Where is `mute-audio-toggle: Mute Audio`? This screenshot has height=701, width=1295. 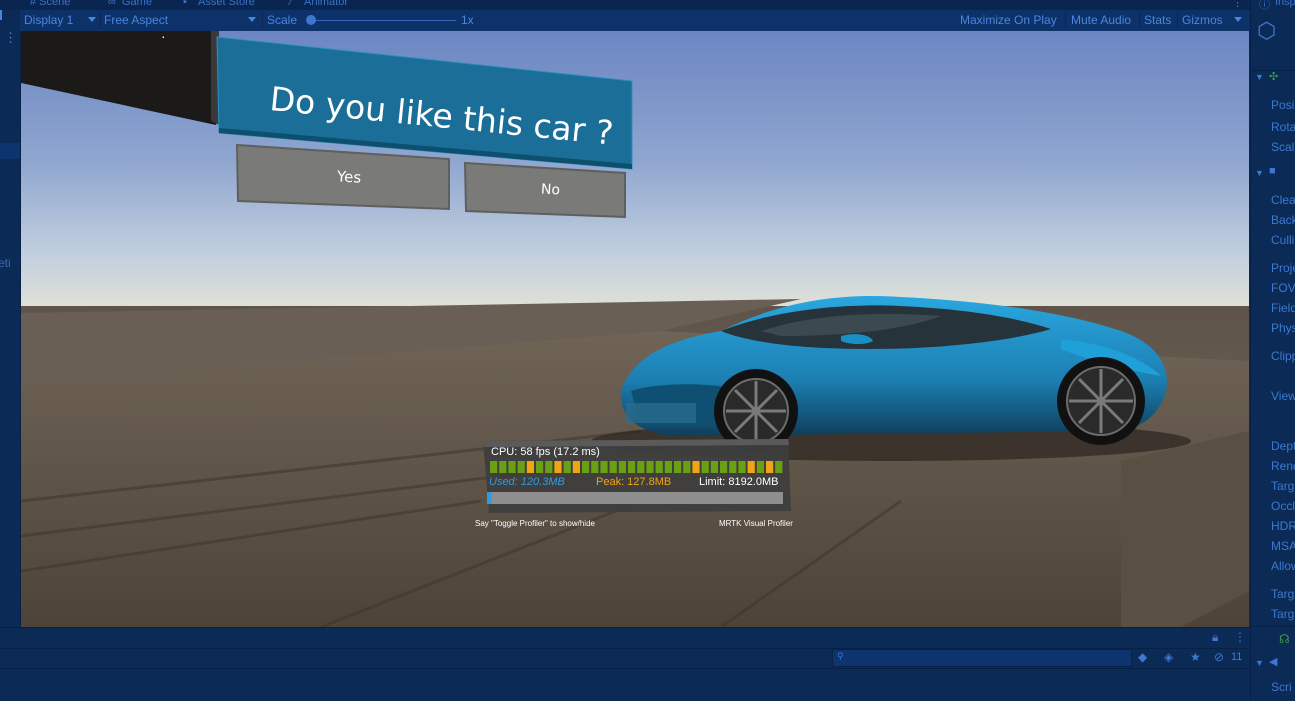 mute-audio-toggle: Mute Audio is located at coordinates (1101, 20).